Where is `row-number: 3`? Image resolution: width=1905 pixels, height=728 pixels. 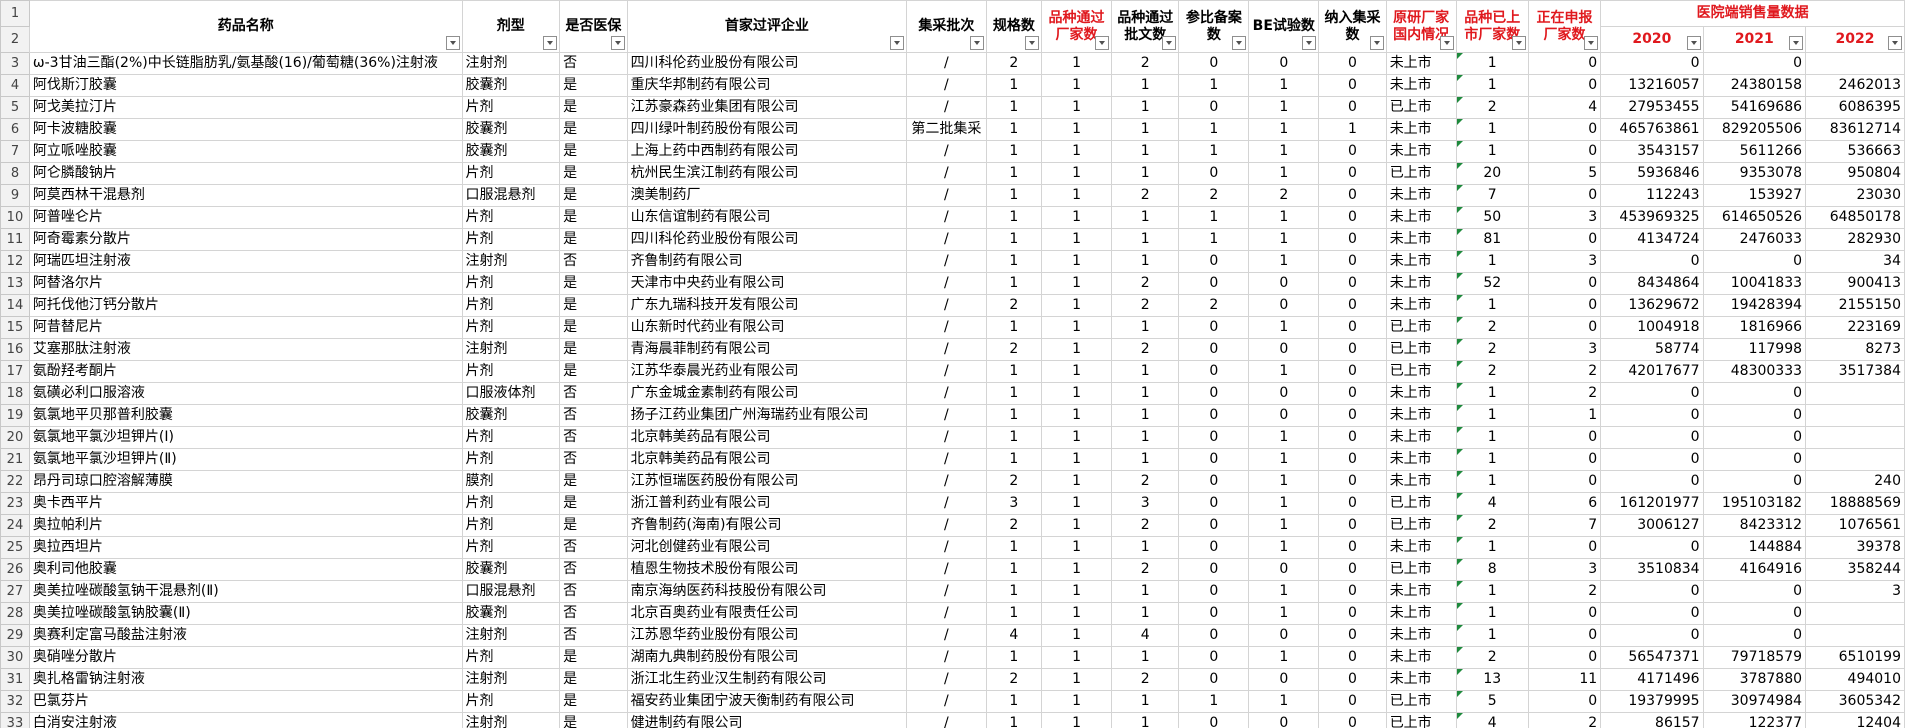 row-number: 3 is located at coordinates (15, 63).